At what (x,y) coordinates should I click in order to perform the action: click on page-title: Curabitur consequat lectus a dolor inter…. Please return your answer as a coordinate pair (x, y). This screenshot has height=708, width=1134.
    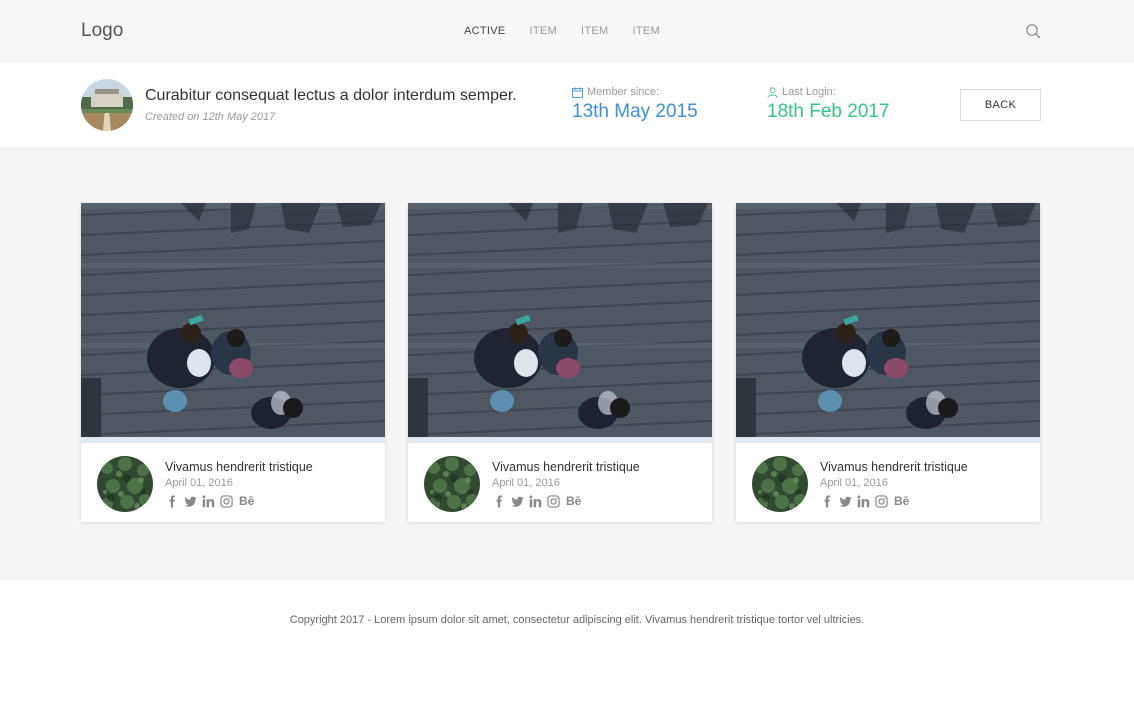
    Looking at the image, I should click on (331, 95).